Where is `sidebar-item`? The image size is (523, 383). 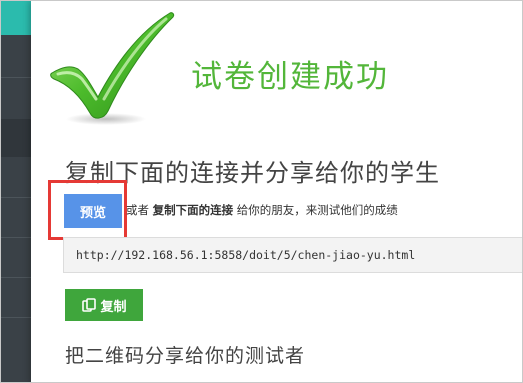
sidebar-item is located at coordinates (16, 138).